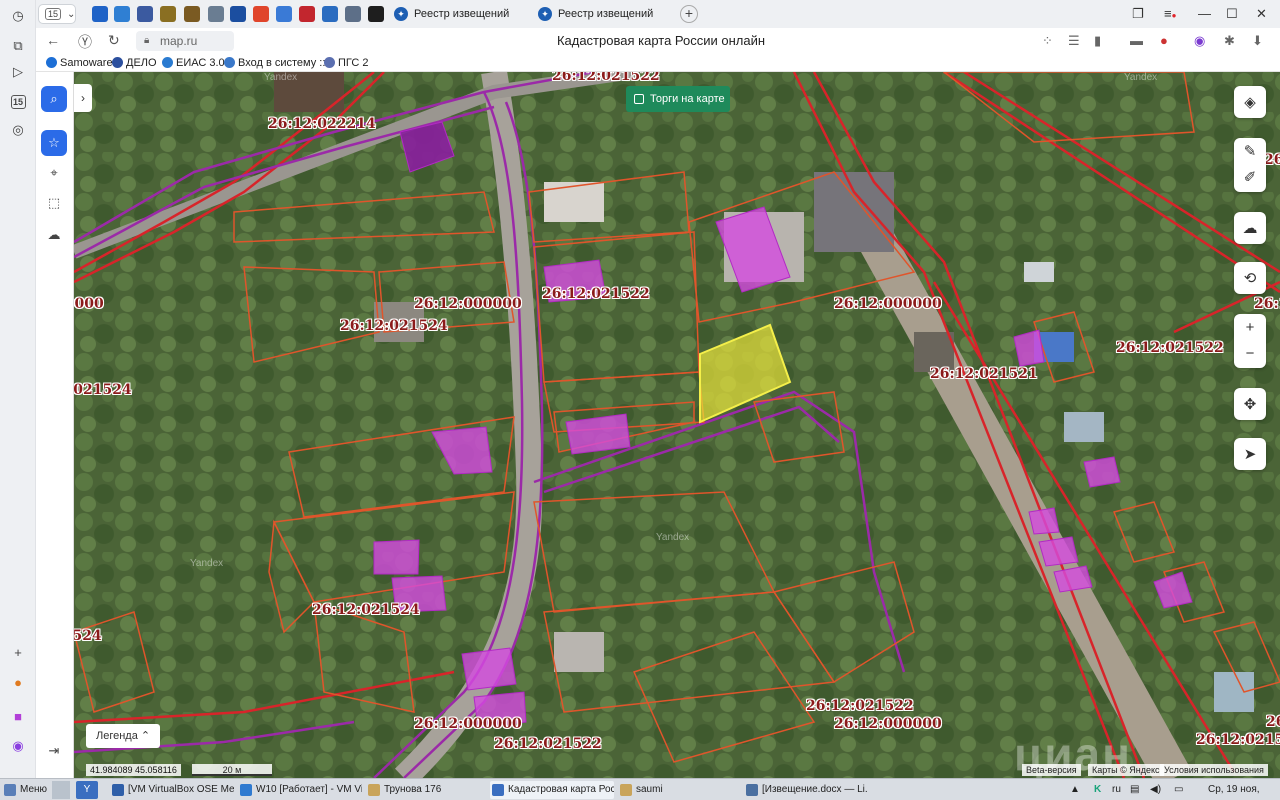  What do you see at coordinates (678, 99) in the screenshot?
I see `auction-toggle: Торги на карте` at bounding box center [678, 99].